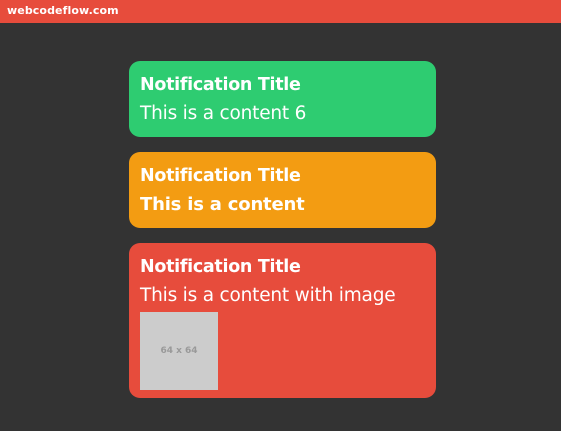 Image resolution: width=561 pixels, height=431 pixels. I want to click on notification-content: This is a content with image, so click(268, 295).